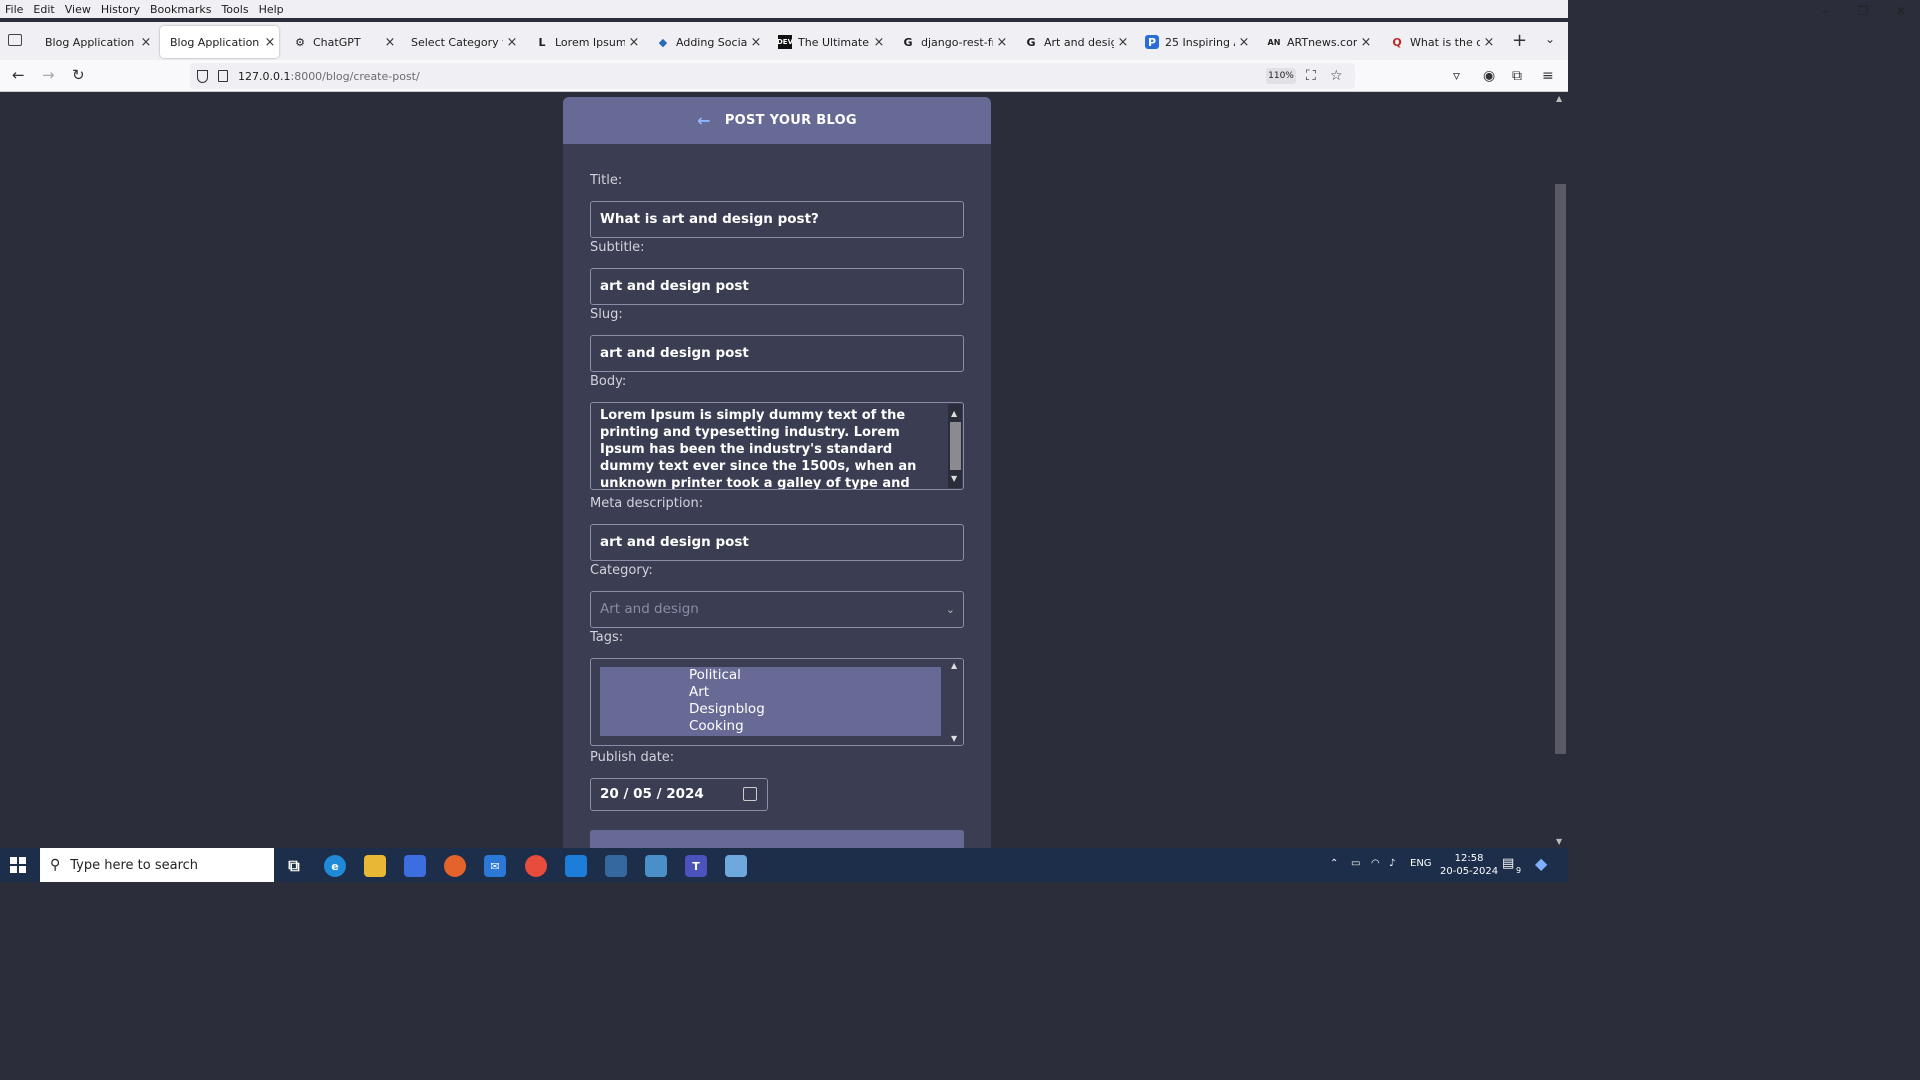  I want to click on menu-tools: Tools, so click(234, 9).